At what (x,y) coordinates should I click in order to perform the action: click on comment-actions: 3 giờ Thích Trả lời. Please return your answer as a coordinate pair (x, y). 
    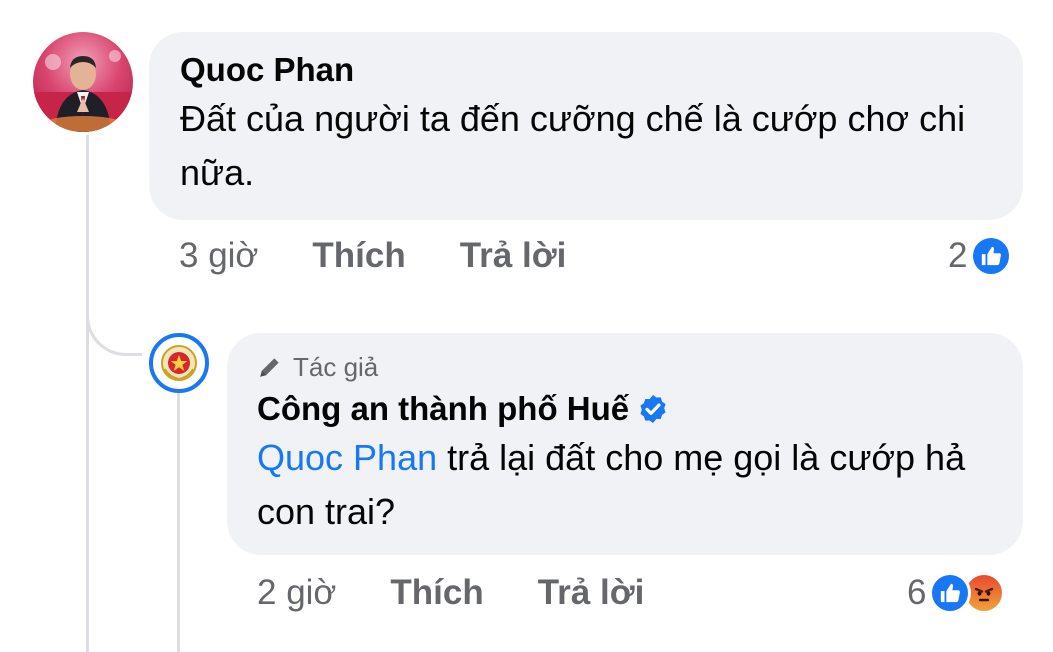
    Looking at the image, I should click on (372, 256).